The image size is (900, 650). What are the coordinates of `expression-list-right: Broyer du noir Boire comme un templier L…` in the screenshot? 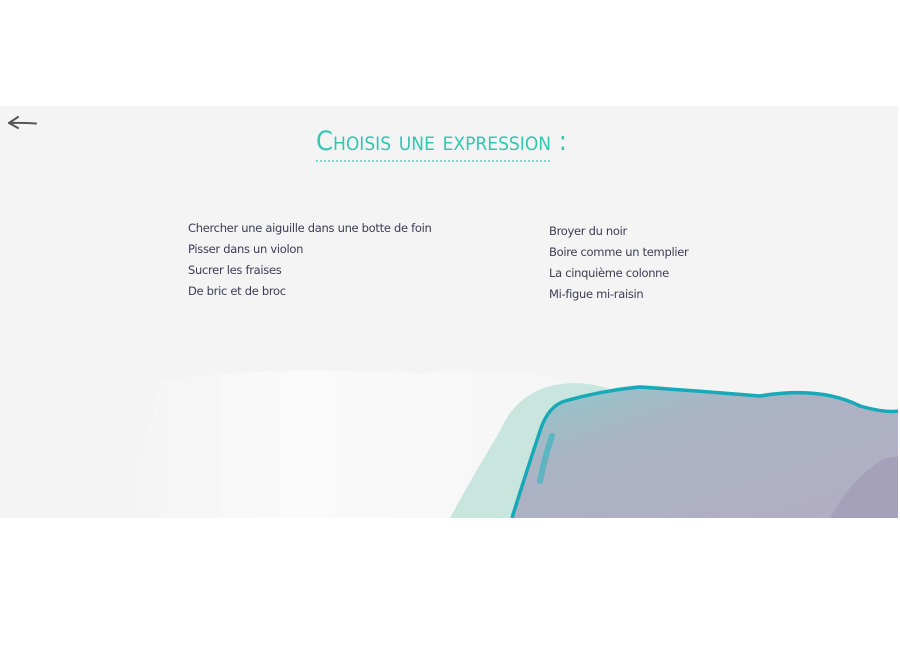 It's located at (619, 263).